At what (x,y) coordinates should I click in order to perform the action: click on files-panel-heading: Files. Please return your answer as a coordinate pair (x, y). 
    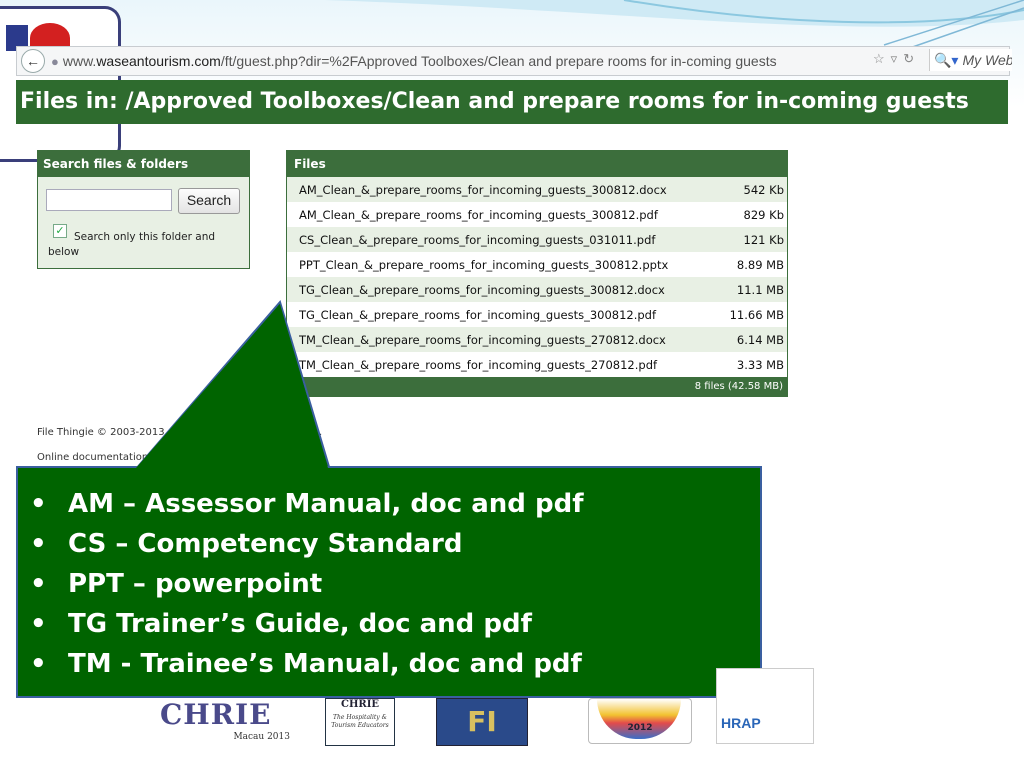
    Looking at the image, I should click on (537, 164).